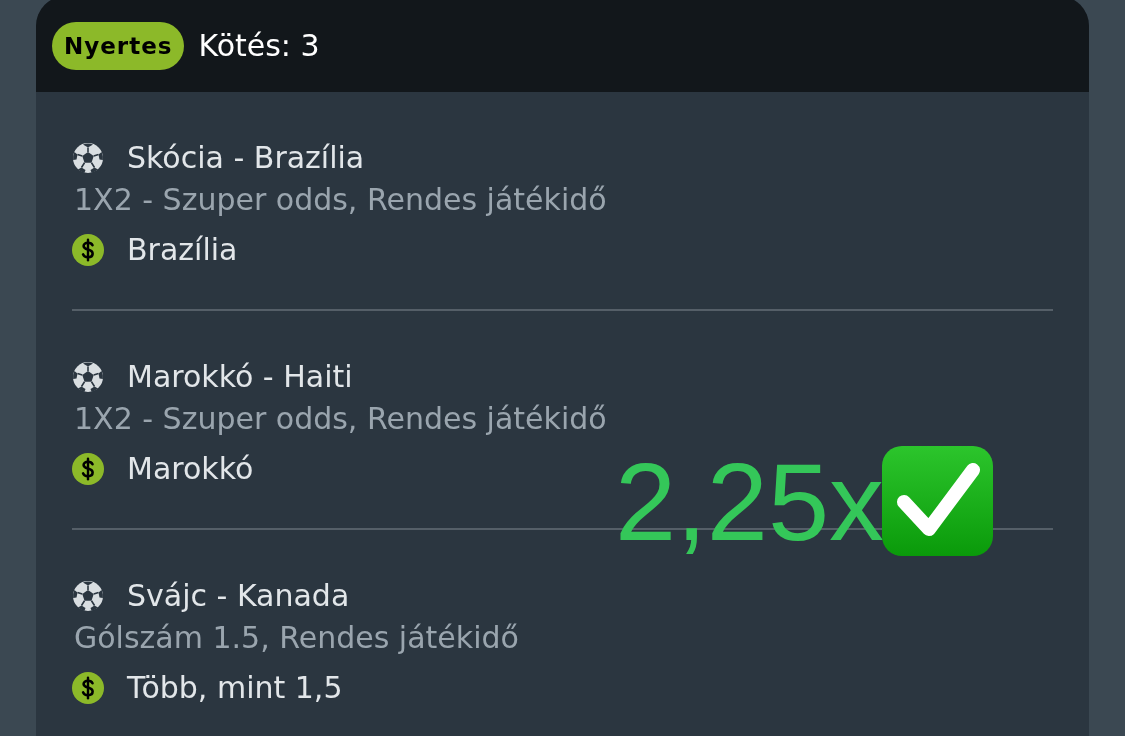 This screenshot has height=736, width=1125. I want to click on status-badge: Nyertes, so click(118, 46).